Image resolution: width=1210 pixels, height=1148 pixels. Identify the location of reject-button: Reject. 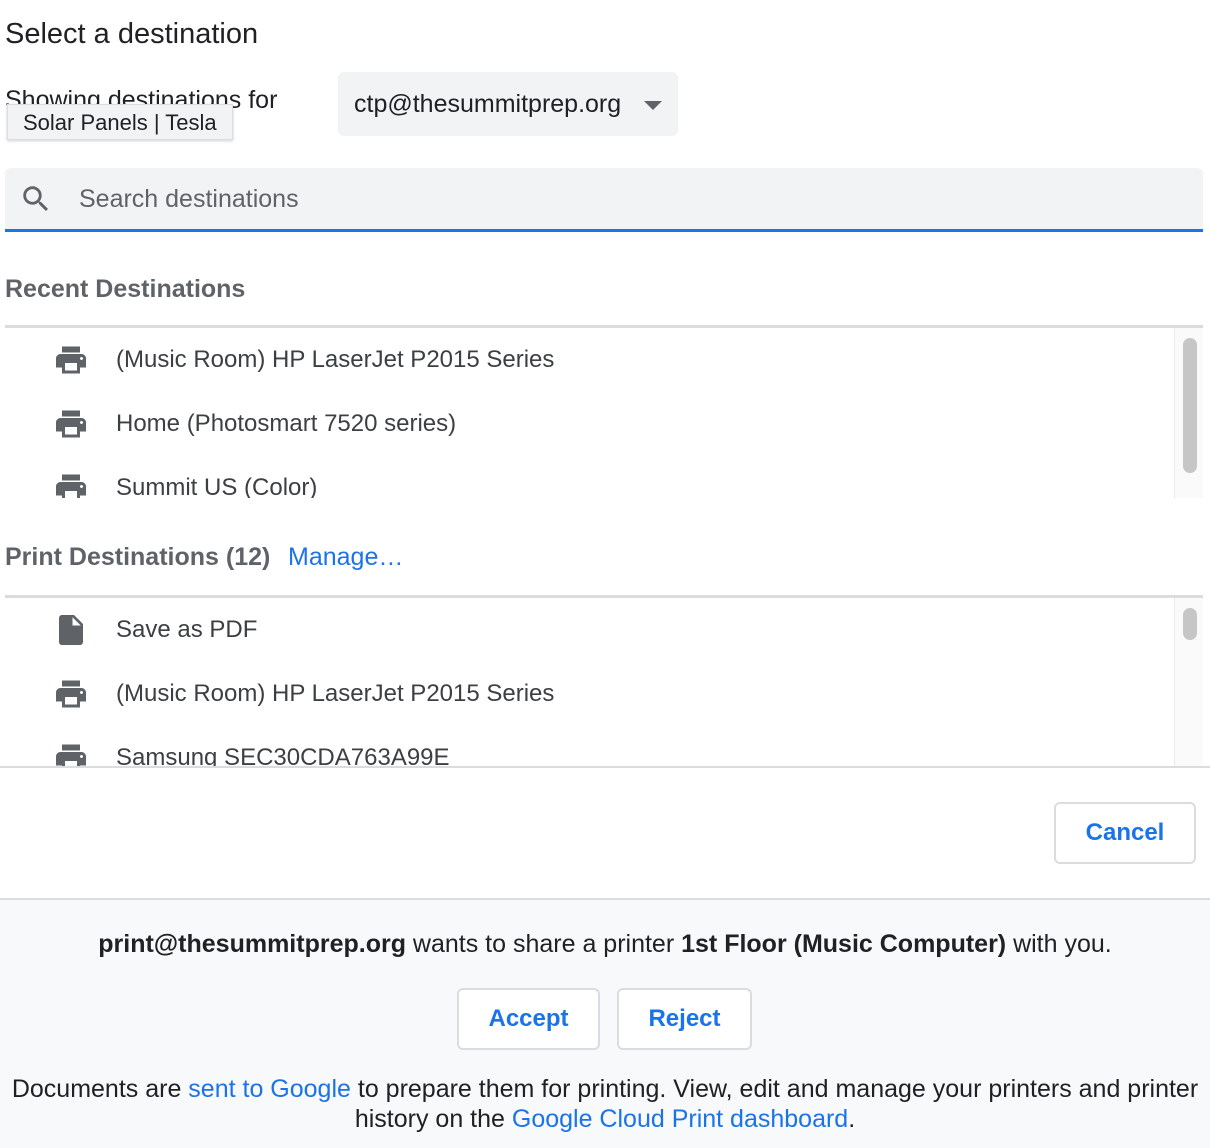
(684, 1019).